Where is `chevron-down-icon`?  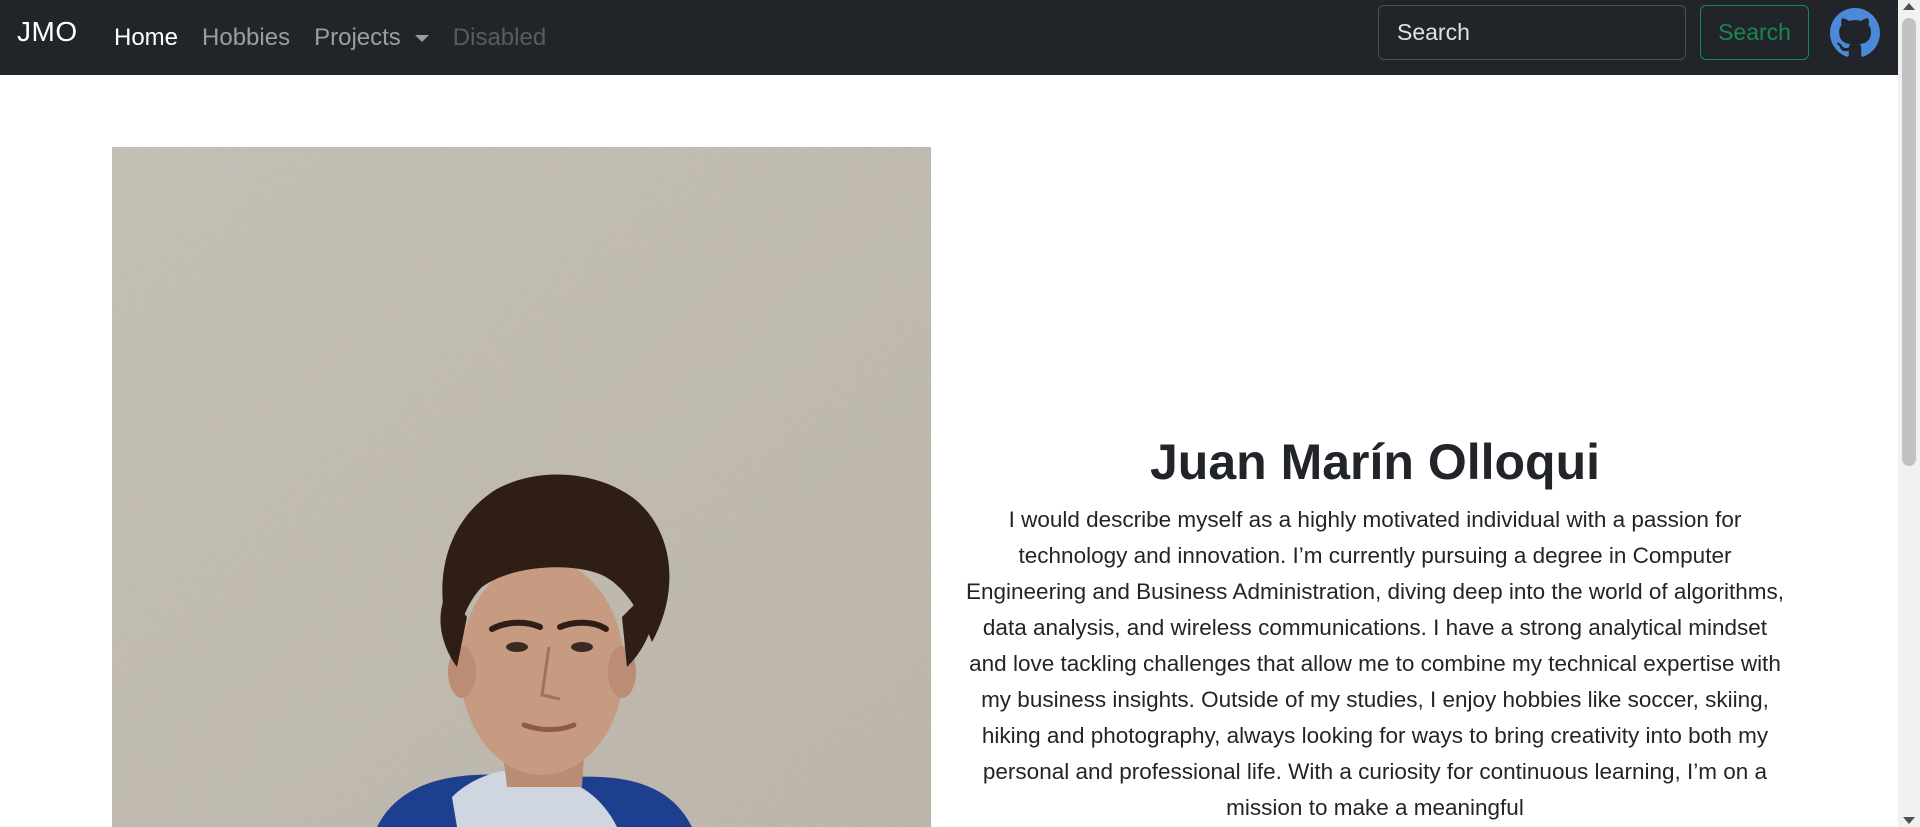
chevron-down-icon is located at coordinates (421, 38).